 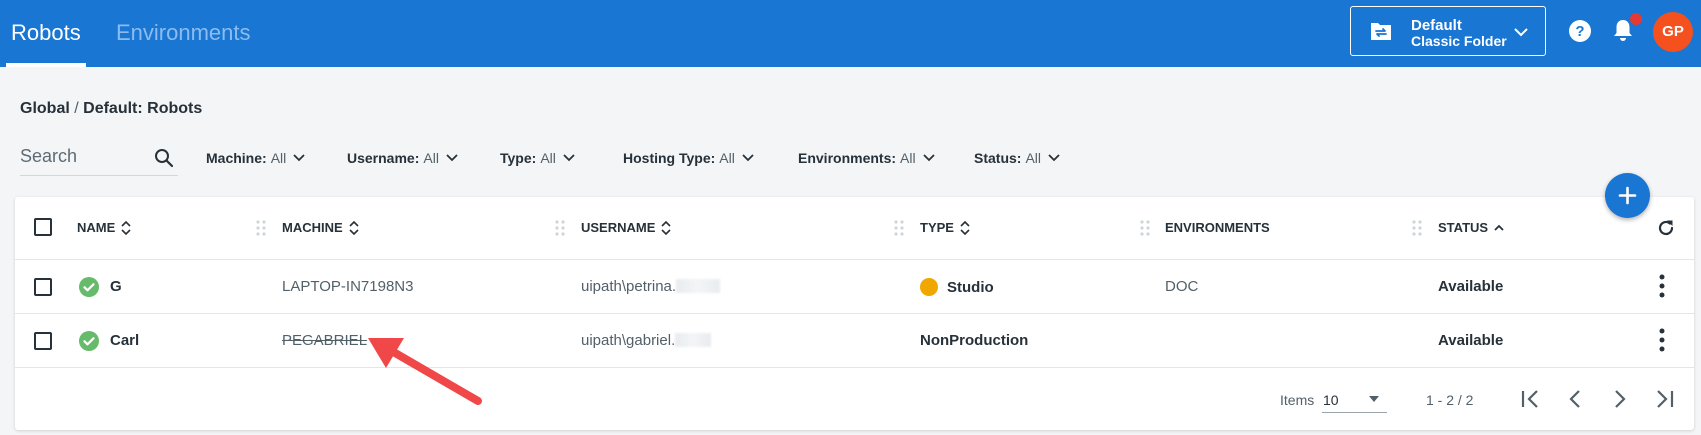 What do you see at coordinates (618, 227) in the screenshot?
I see `column-header-label: USERNAME` at bounding box center [618, 227].